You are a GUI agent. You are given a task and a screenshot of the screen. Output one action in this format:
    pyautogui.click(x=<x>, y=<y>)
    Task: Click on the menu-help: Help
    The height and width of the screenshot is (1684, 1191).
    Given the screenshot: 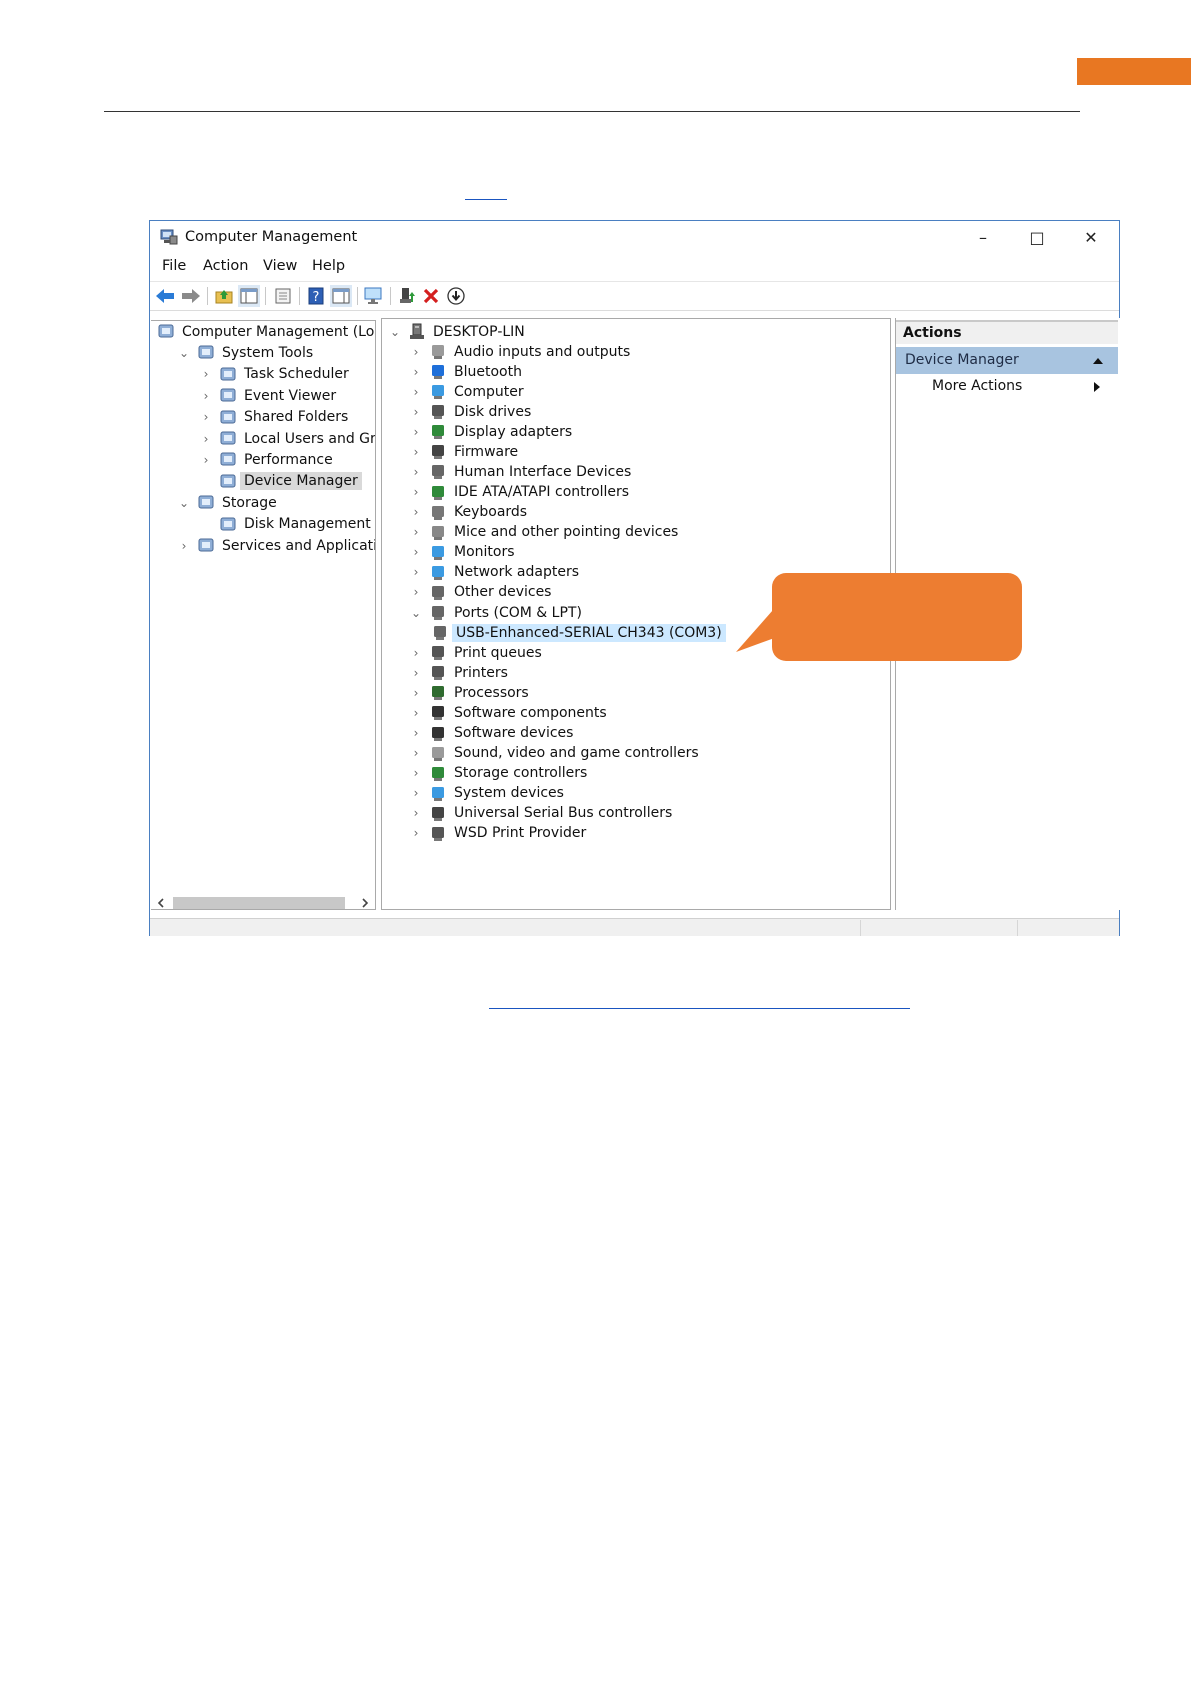 What is the action you would take?
    pyautogui.click(x=328, y=266)
    